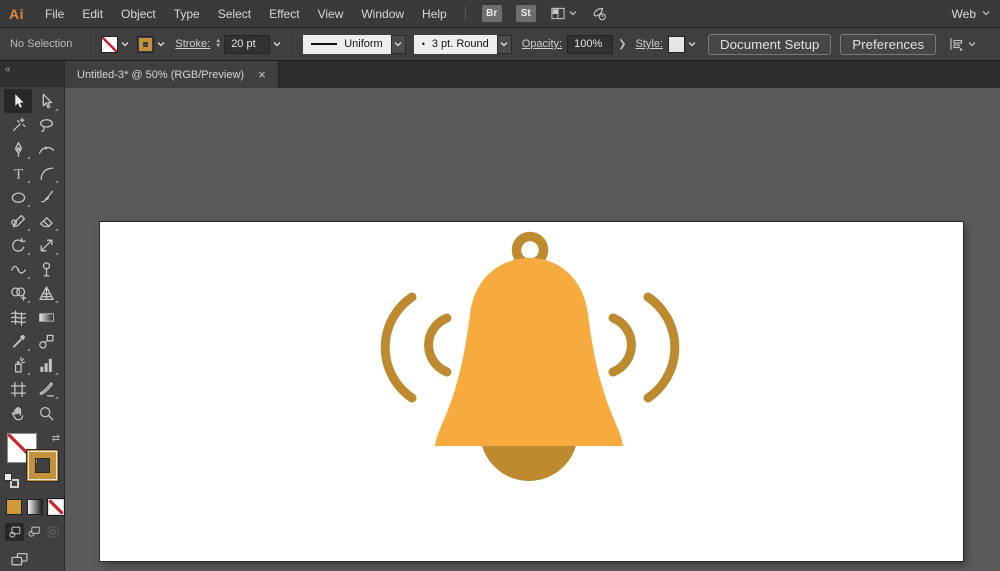 Image resolution: width=1000 pixels, height=571 pixels. What do you see at coordinates (46, 197) in the screenshot?
I see `tool-paintbrush` at bounding box center [46, 197].